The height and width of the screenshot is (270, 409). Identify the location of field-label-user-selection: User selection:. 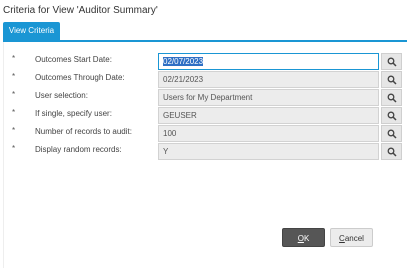
(61, 95).